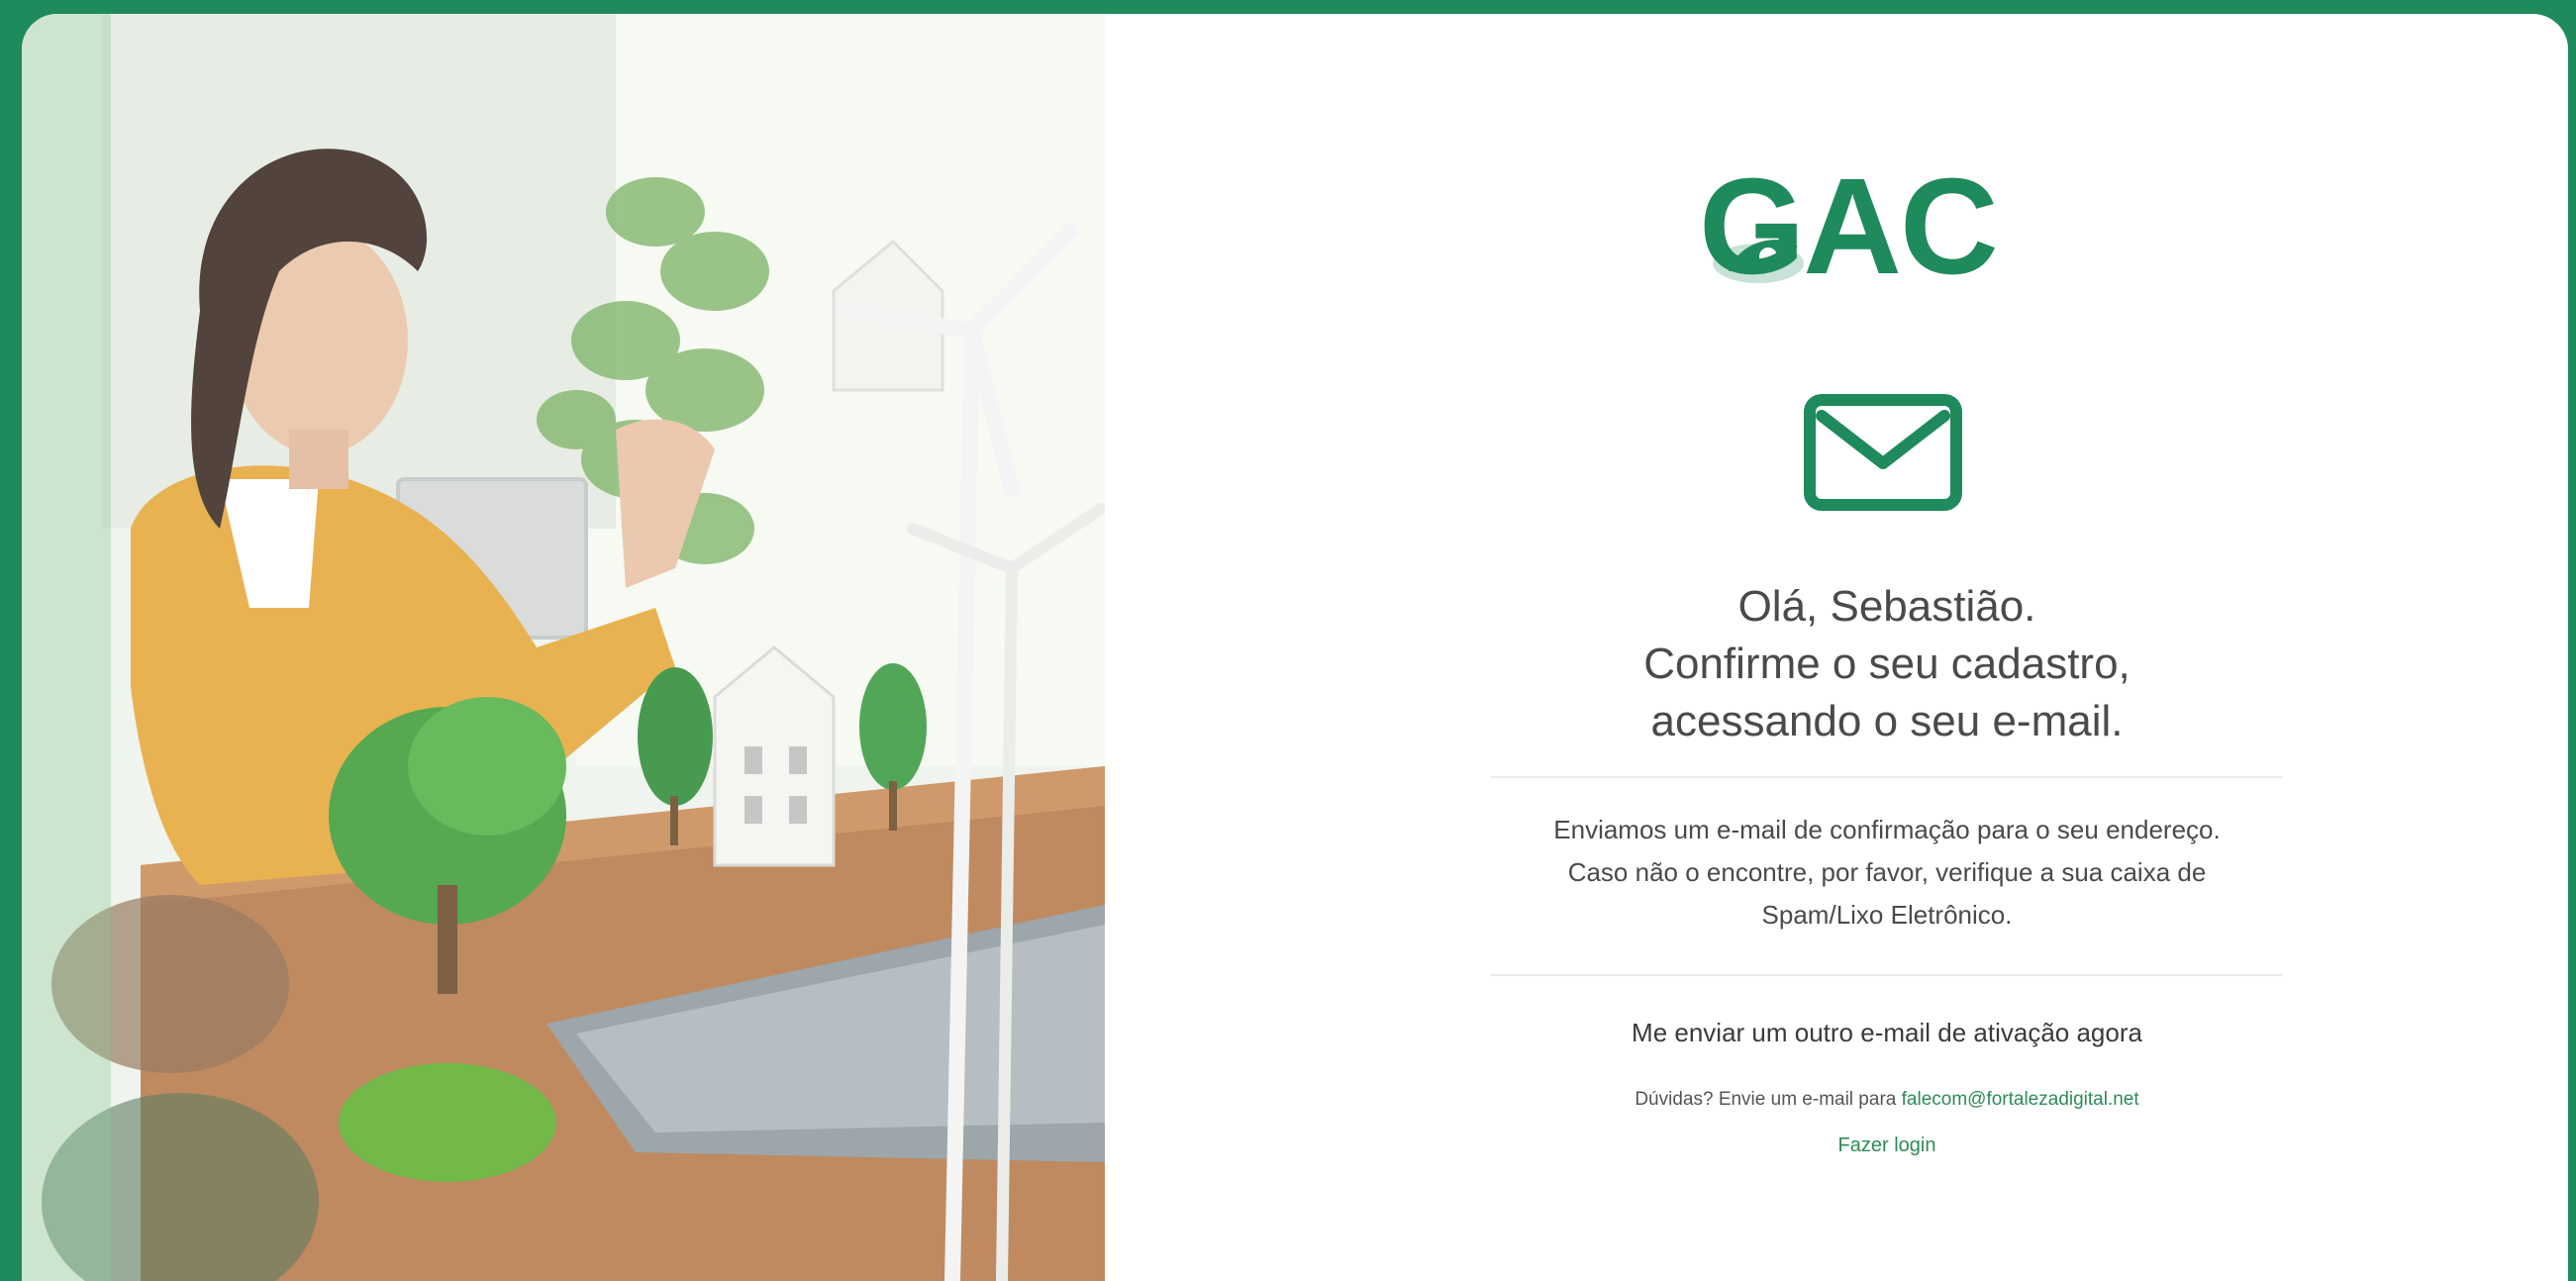  Describe the element at coordinates (1766, 1099) in the screenshot. I see `support-prefix: Dúvidas? Envie um e-mail para` at that location.